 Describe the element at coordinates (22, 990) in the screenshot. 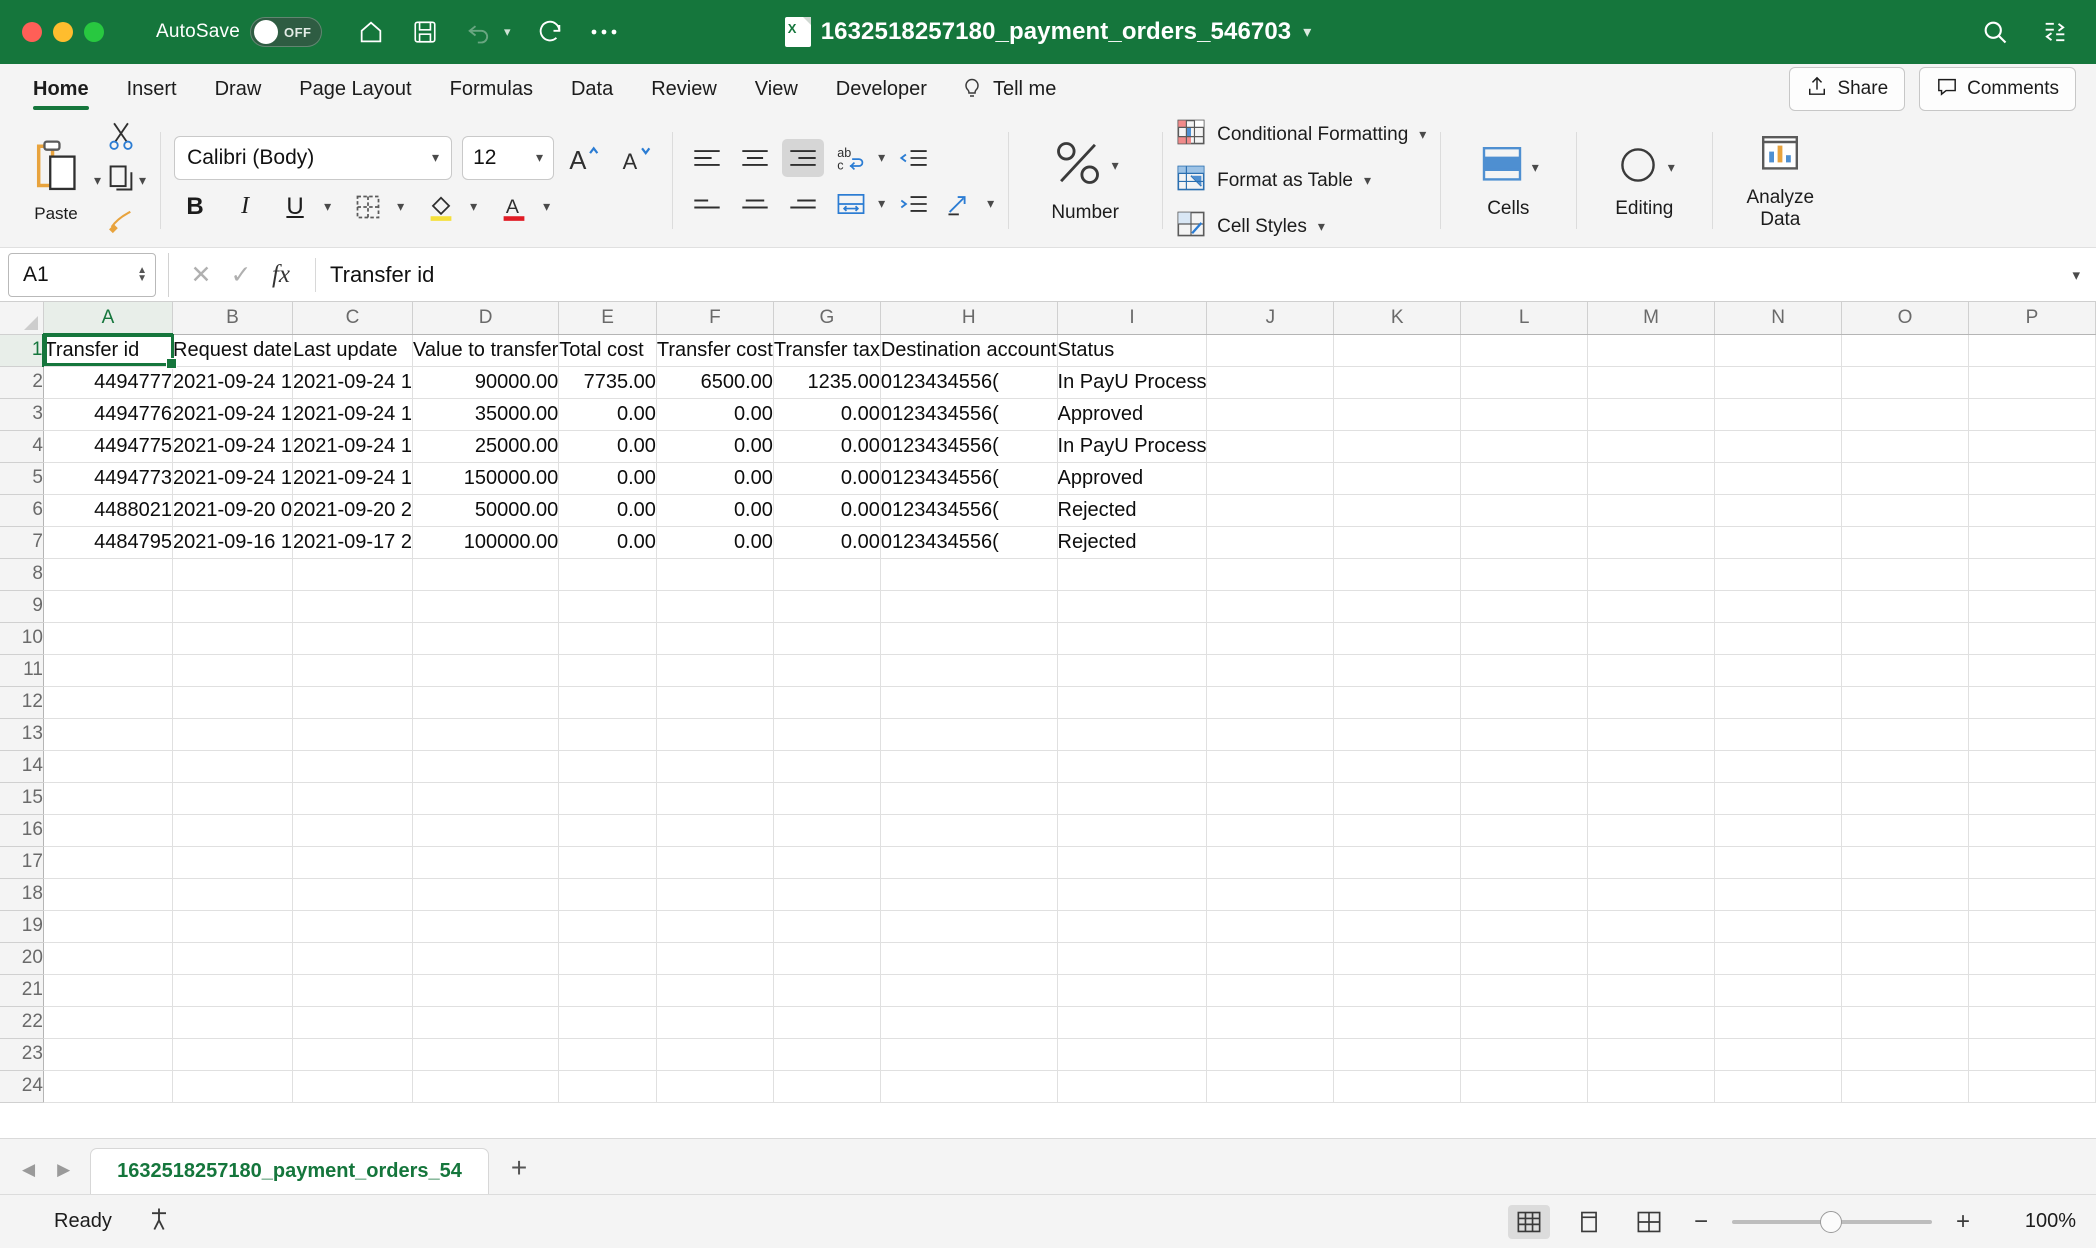

I see `row-header-21: 21` at that location.